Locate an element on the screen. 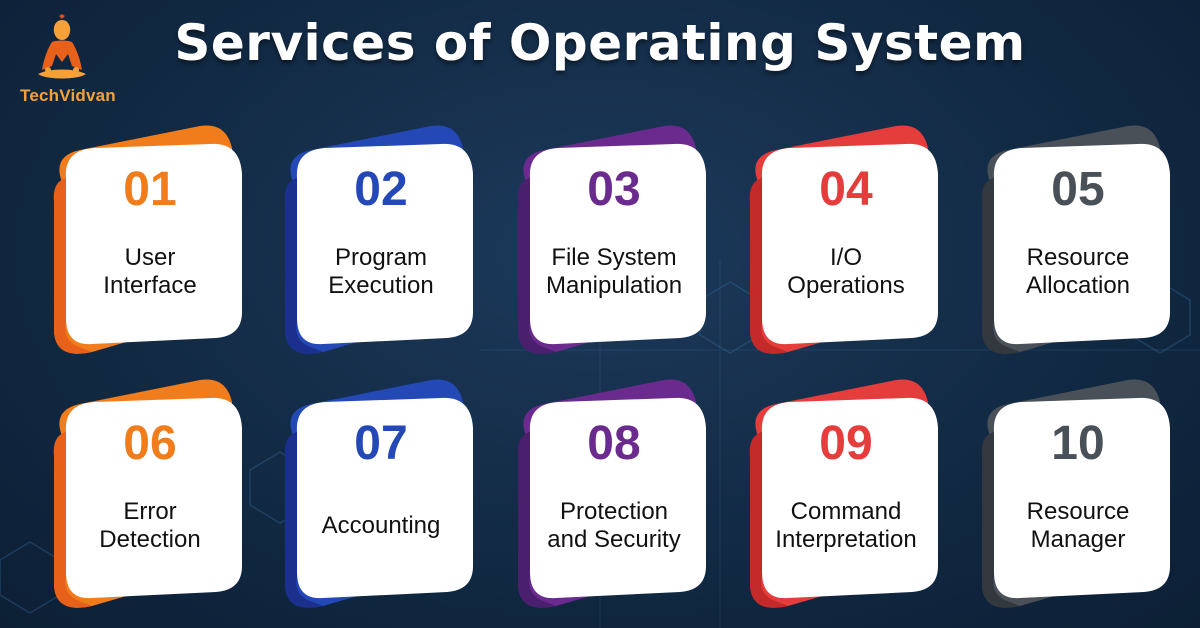  service-card: 05 Resource Allocation is located at coordinates (1078, 238).